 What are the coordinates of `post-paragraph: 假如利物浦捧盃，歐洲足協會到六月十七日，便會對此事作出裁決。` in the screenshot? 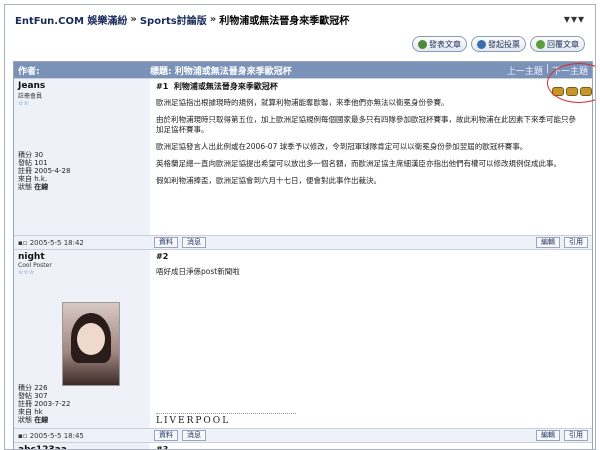 It's located at (268, 180).